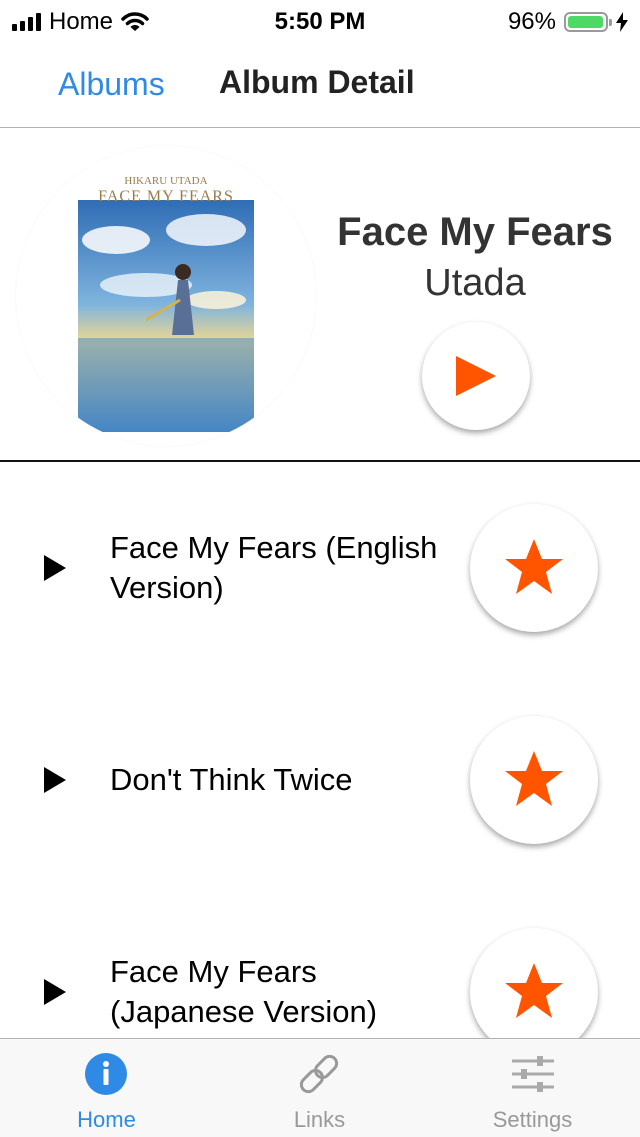 This screenshot has width=640, height=1137. Describe the element at coordinates (231, 779) in the screenshot. I see `track-title: Don't Think Twice` at that location.